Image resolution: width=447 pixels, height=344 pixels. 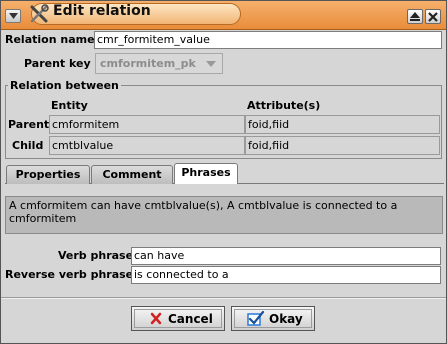 I want to click on shade-icon, so click(x=415, y=16).